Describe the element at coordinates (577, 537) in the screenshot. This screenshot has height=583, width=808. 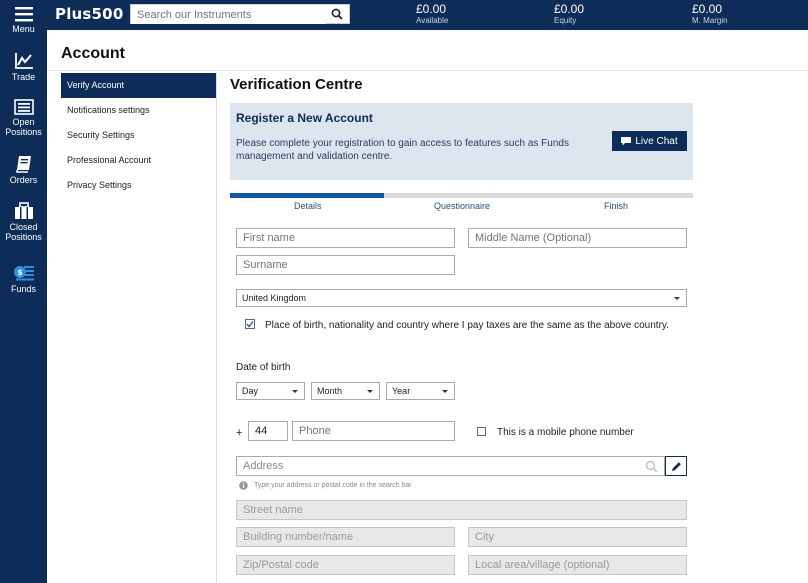
I see `city-field: City` at that location.